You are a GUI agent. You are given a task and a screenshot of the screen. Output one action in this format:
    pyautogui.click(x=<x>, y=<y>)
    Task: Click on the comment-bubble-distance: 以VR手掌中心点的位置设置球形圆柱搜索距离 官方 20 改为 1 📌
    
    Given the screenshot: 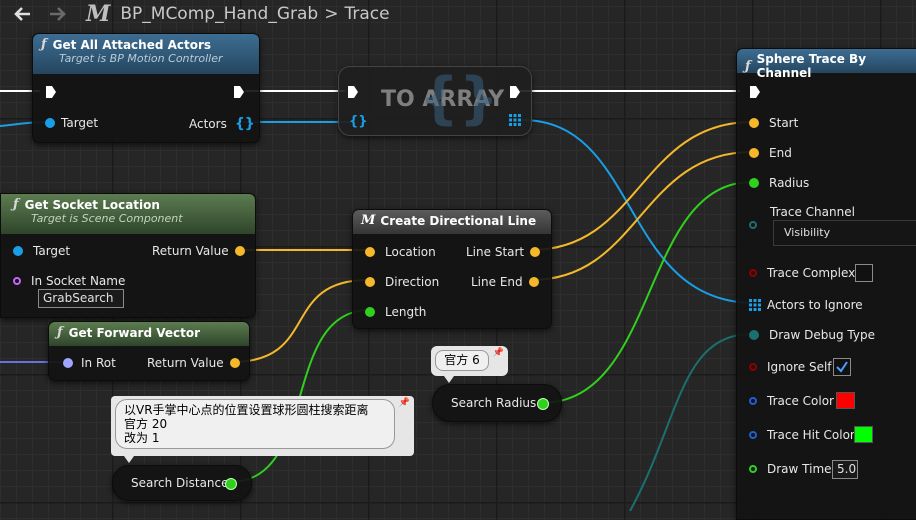 What is the action you would take?
    pyautogui.click(x=262, y=426)
    